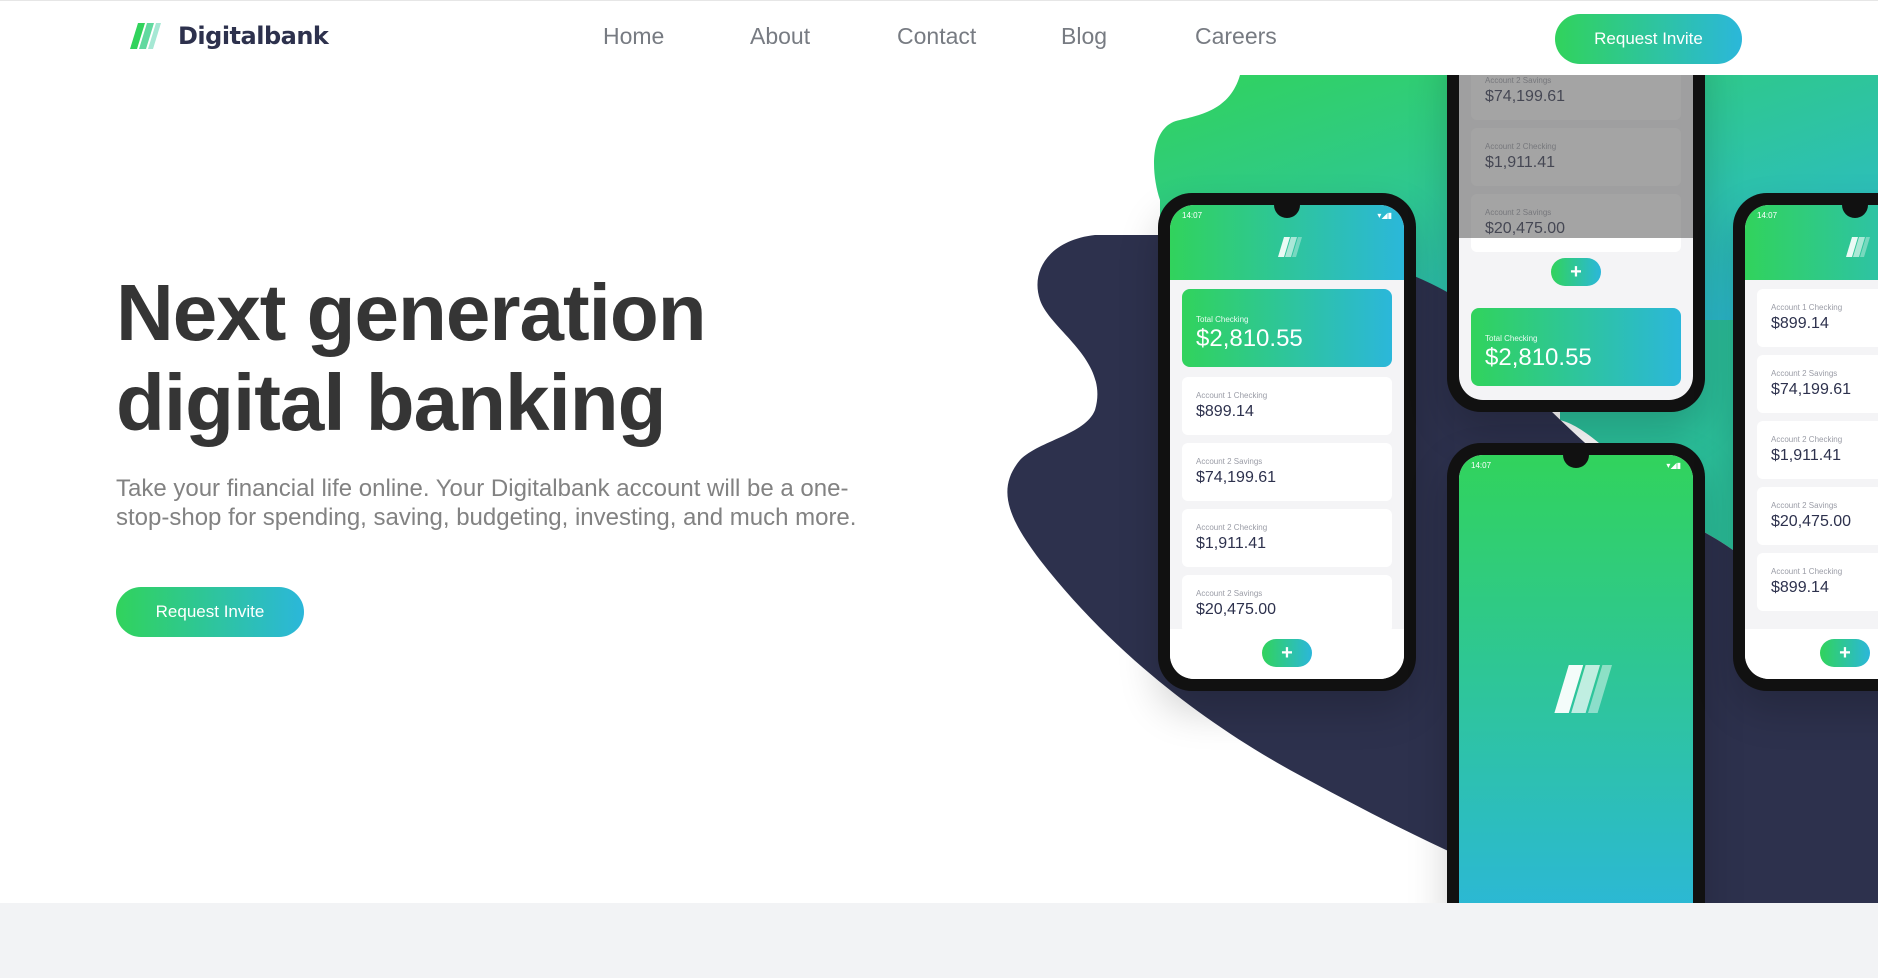  I want to click on nav-link-home: Home, so click(633, 36).